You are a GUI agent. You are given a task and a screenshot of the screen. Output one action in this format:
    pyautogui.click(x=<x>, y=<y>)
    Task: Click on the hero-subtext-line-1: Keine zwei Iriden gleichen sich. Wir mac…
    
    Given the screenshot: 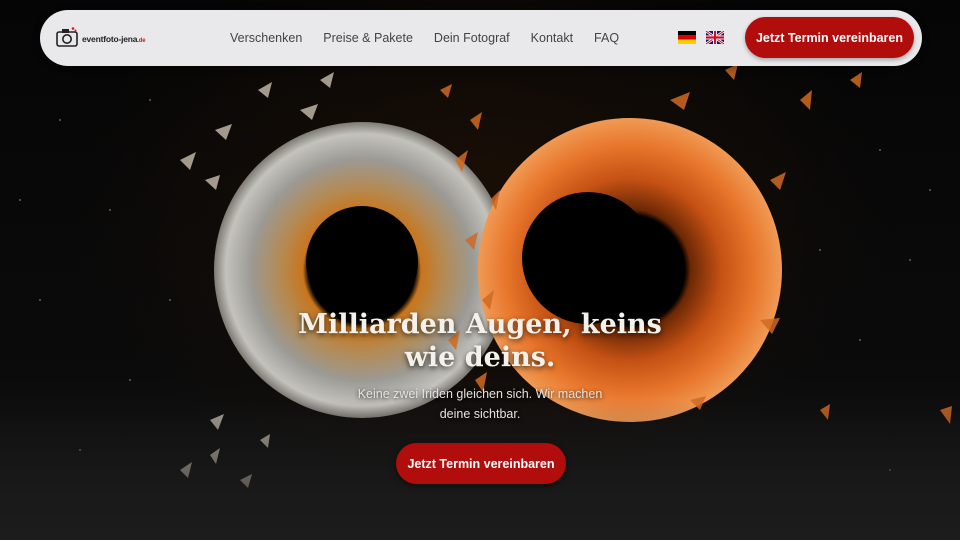 What is the action you would take?
    pyautogui.click(x=480, y=394)
    